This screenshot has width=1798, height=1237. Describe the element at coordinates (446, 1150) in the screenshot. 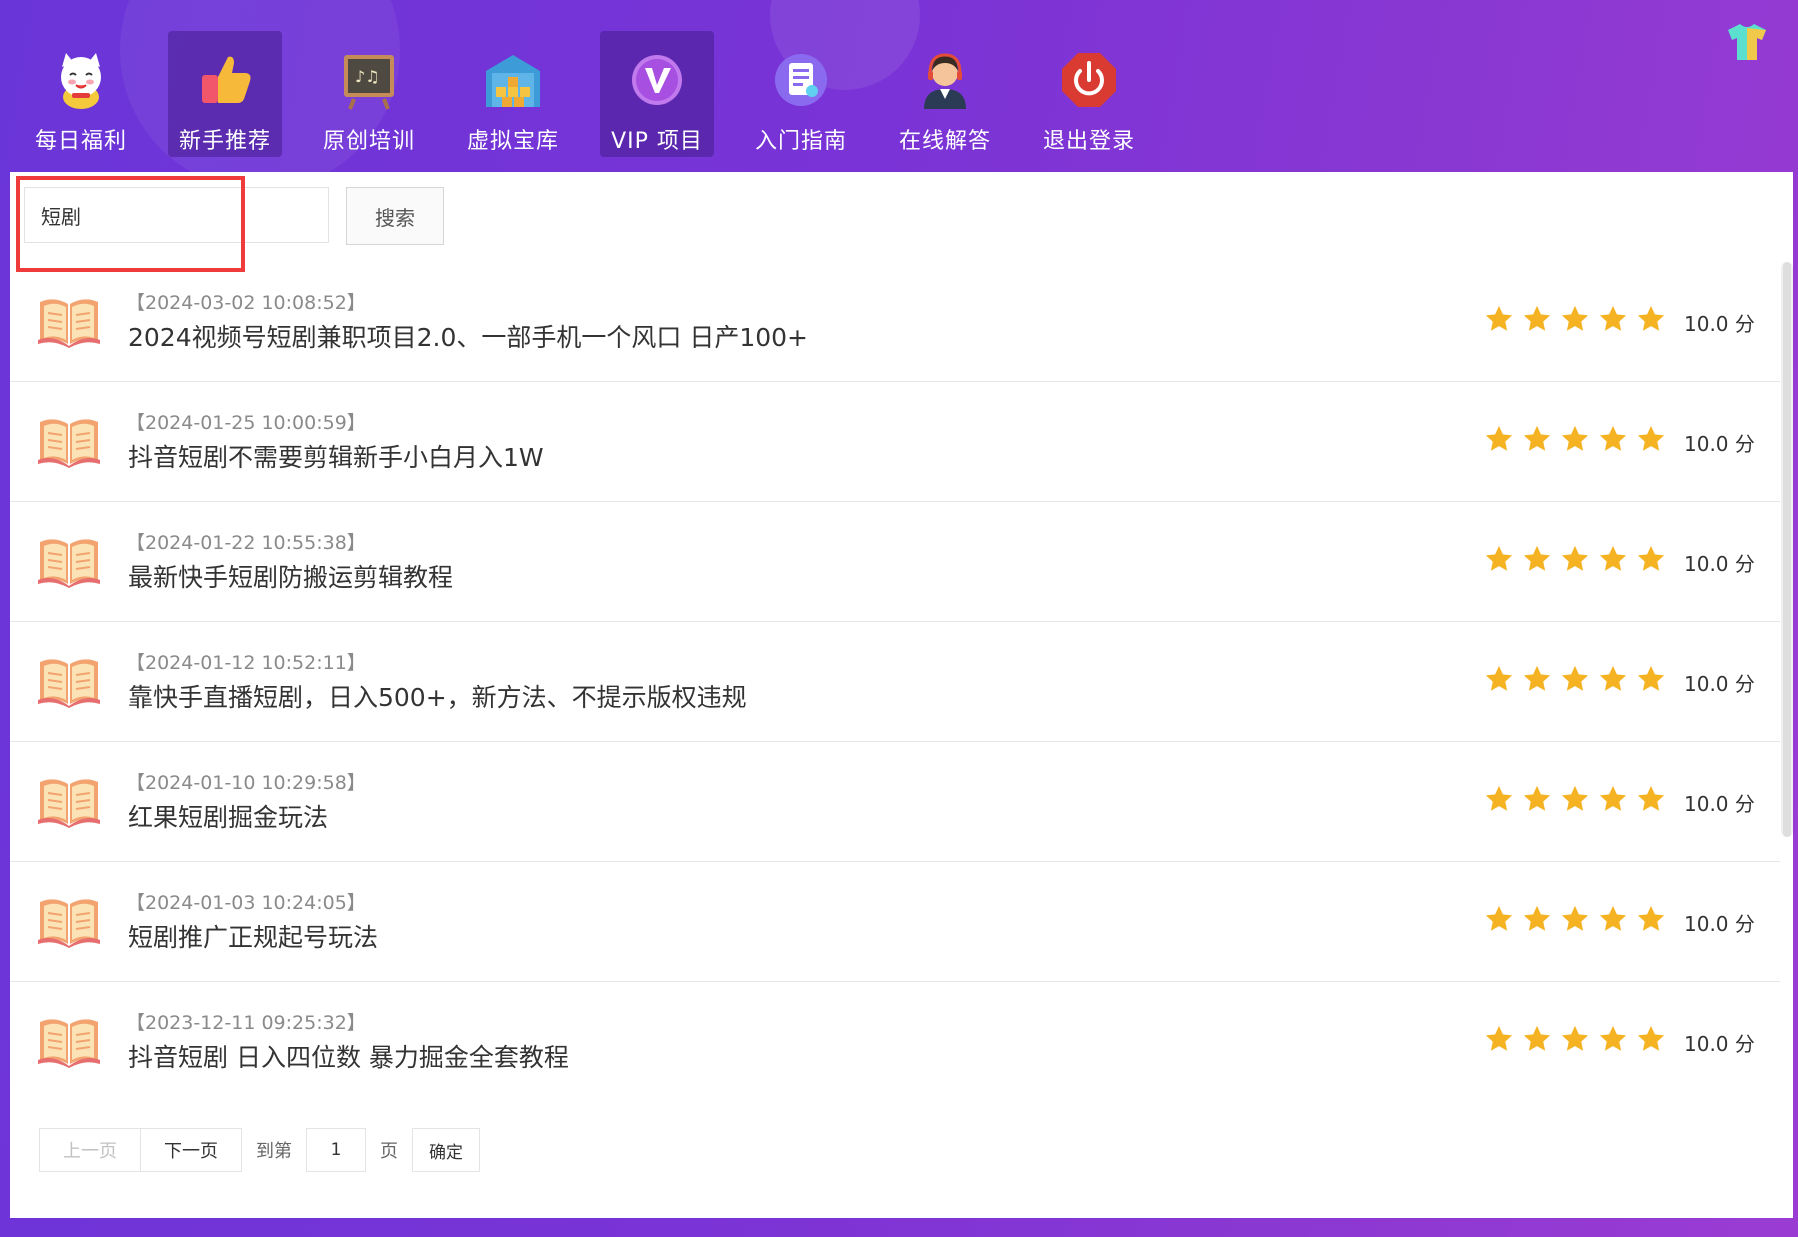

I see `confirm-page-button: 确定` at that location.